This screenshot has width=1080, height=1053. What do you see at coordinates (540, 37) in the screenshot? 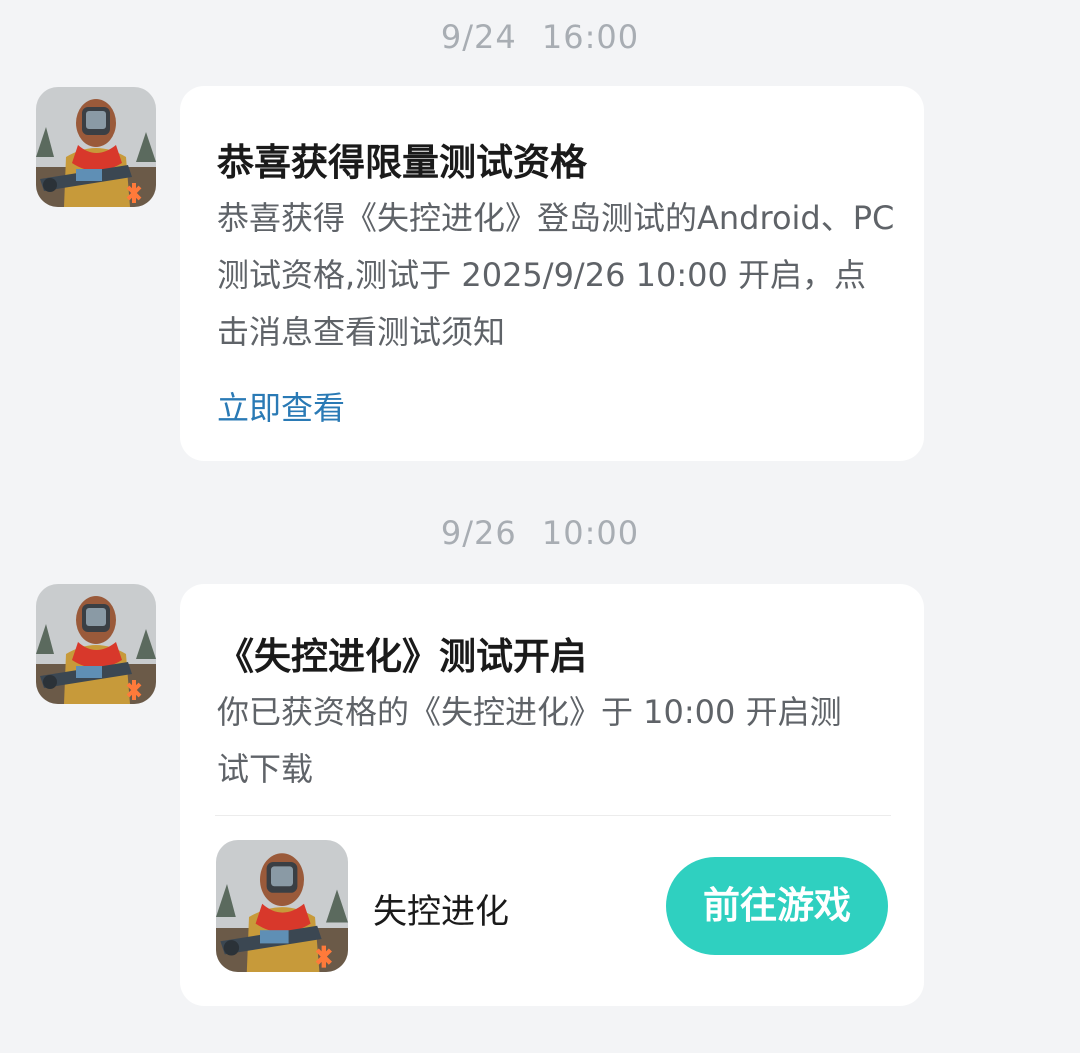
I see `message-timestamp: 9/24 16:00` at bounding box center [540, 37].